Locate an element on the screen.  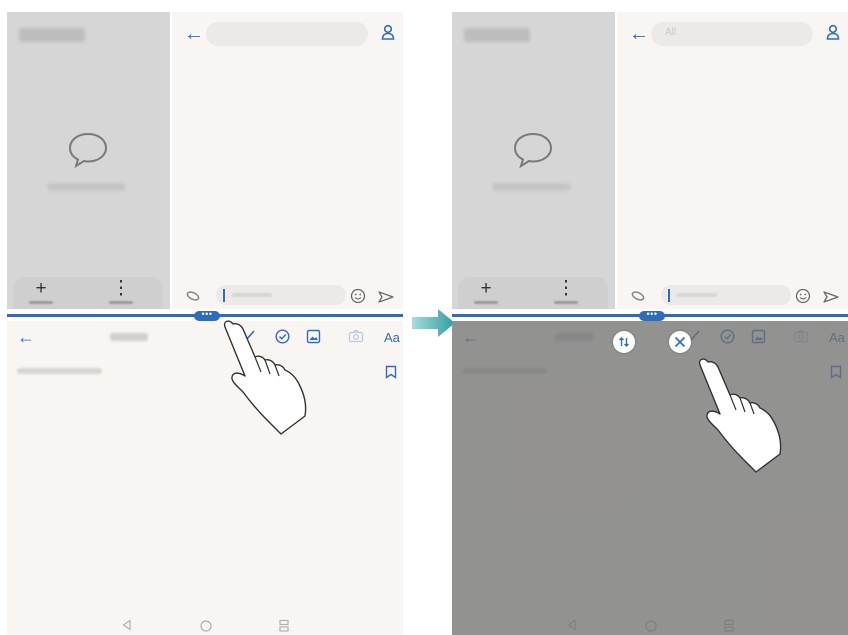
recents-nav-icon is located at coordinates (284, 626).